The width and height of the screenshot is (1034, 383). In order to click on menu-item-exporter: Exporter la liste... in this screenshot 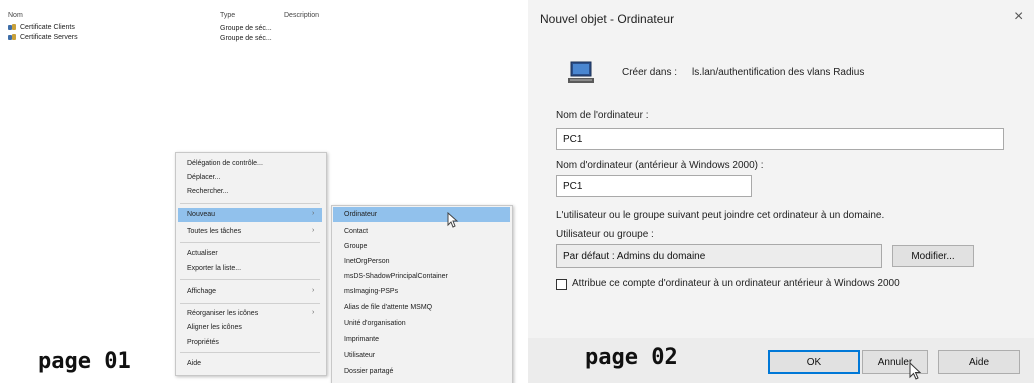, I will do `click(214, 268)`.